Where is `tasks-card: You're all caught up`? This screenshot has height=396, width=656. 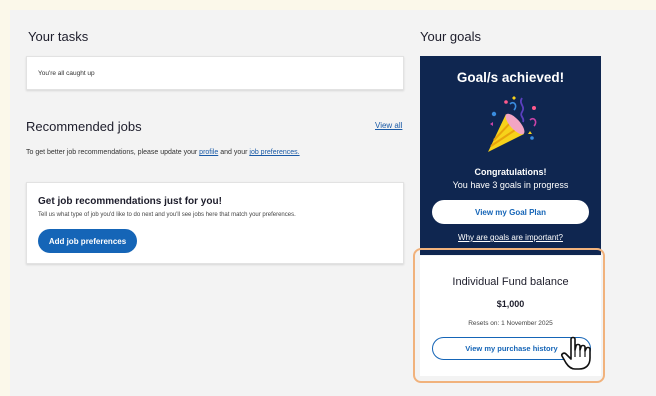
tasks-card: You're all caught up is located at coordinates (215, 73).